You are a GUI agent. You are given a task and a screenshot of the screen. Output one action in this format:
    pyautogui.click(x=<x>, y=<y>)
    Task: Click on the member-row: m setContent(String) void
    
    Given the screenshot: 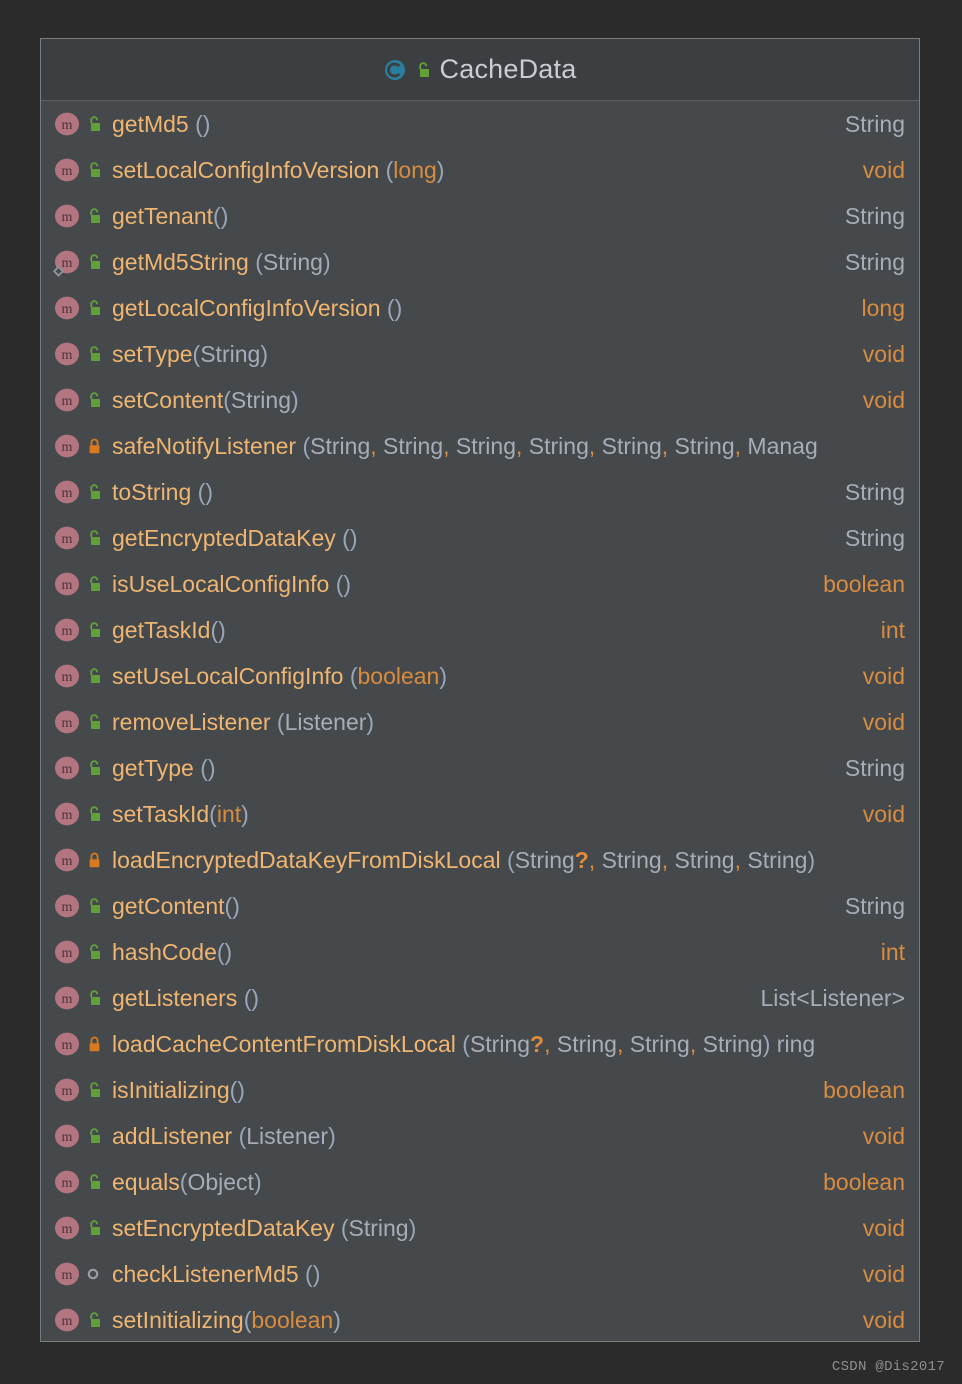 What is the action you would take?
    pyautogui.click(x=480, y=400)
    